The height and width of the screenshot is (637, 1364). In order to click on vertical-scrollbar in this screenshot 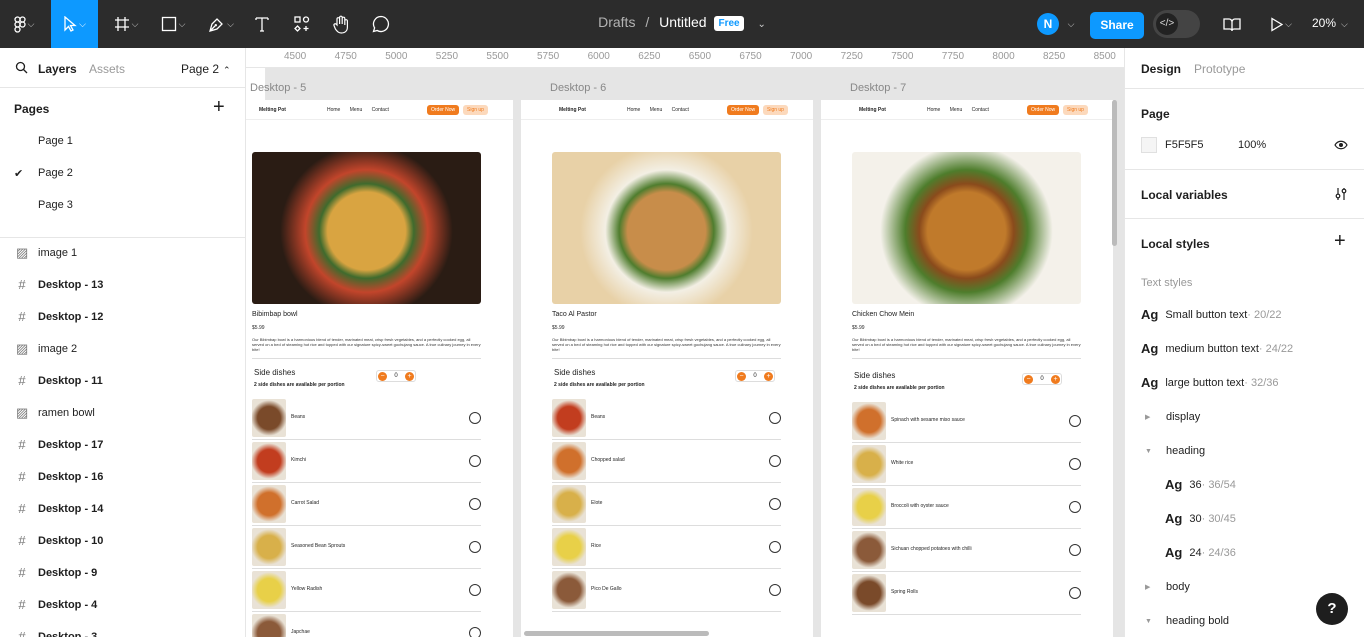, I will do `click(1114, 173)`.